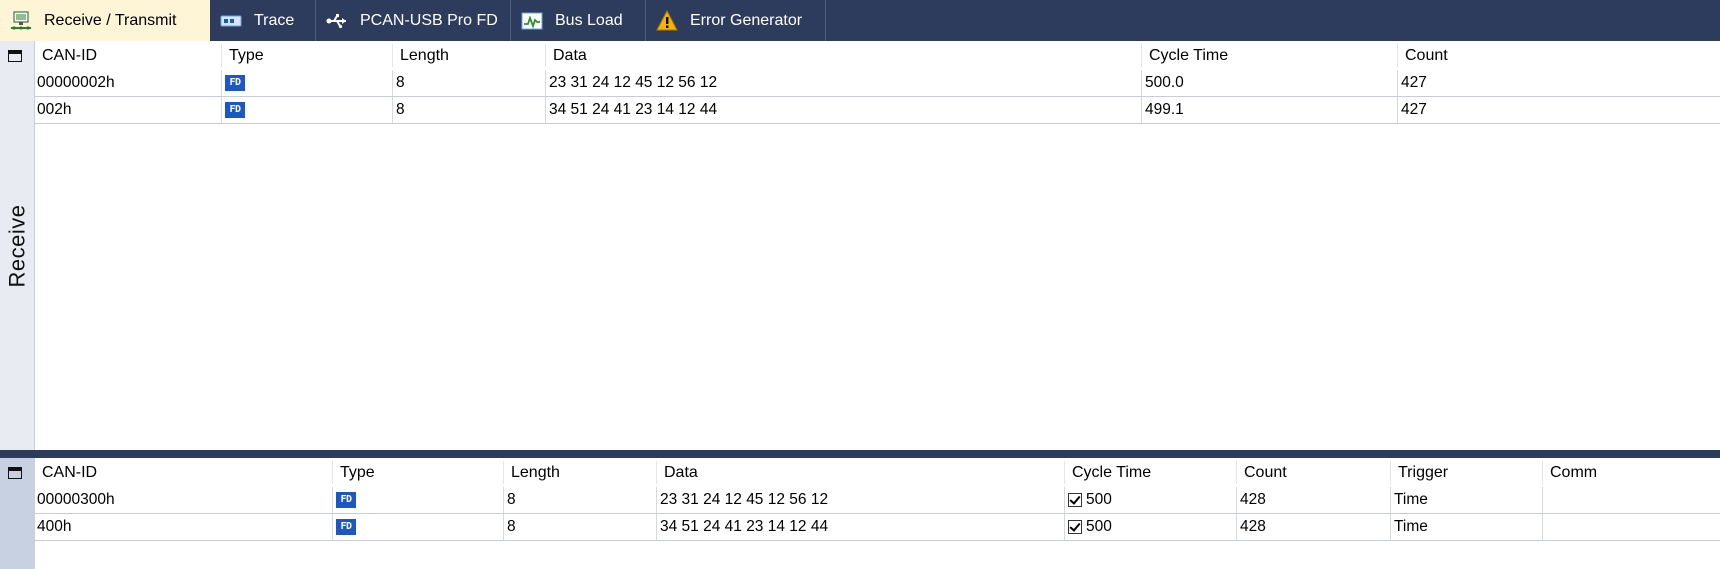  I want to click on receive-header-row: CAN-ID Type Length Data Cycle Time Count, so click(877, 55).